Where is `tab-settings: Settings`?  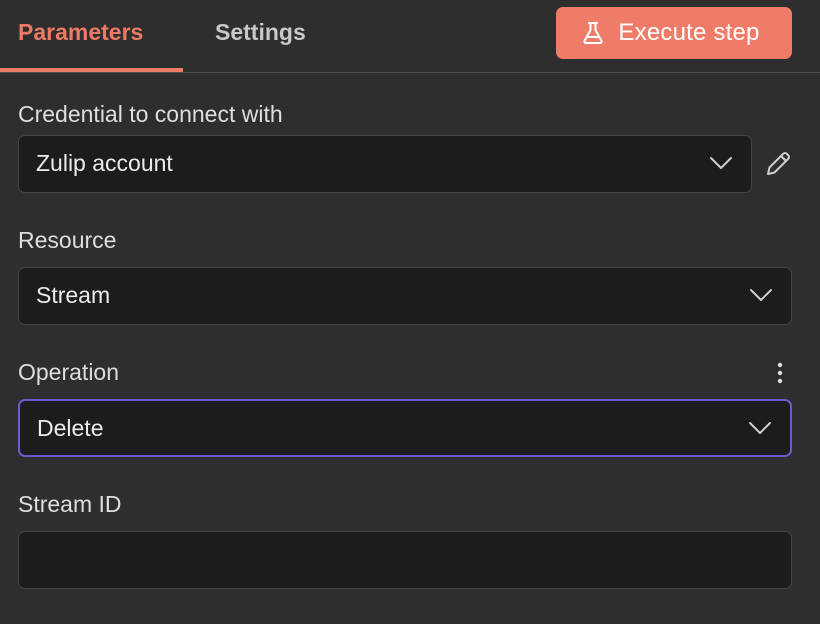
tab-settings: Settings is located at coordinates (260, 32).